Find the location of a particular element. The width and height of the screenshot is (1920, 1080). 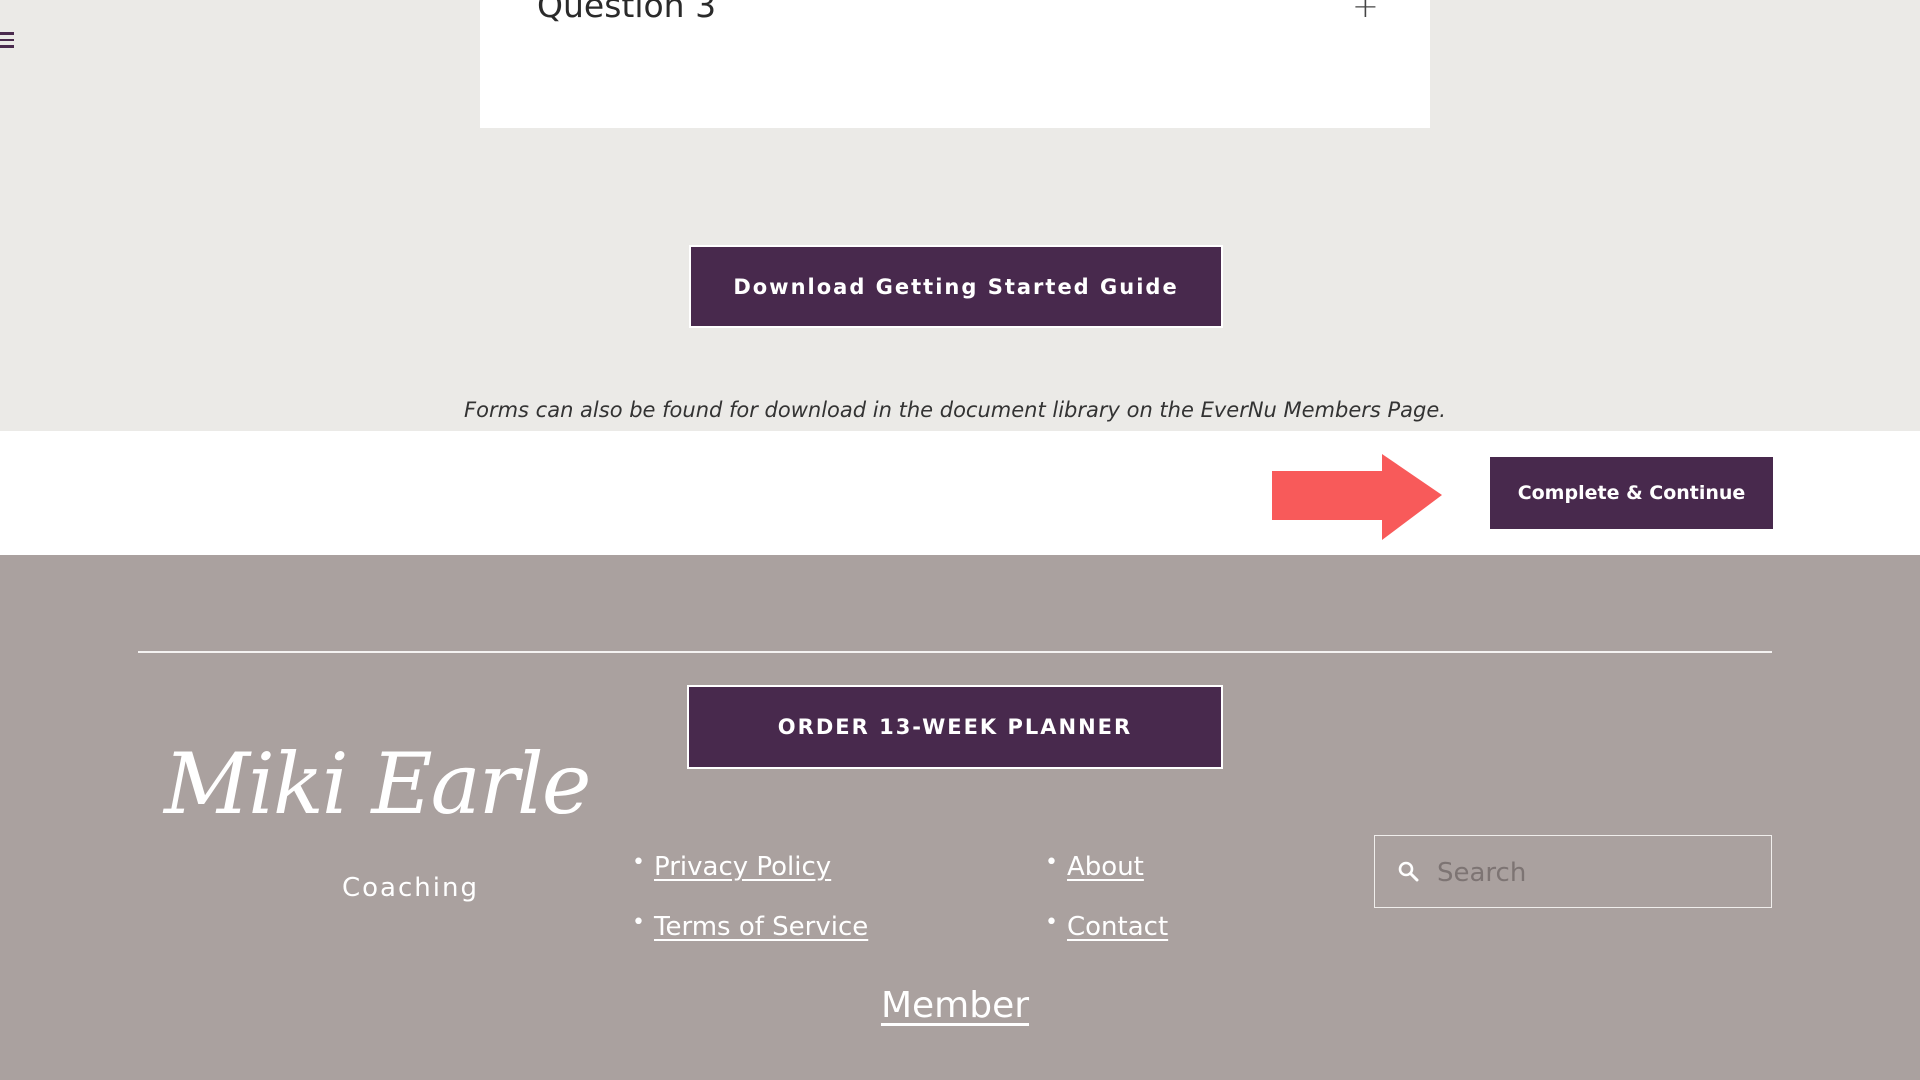

order-planner-button: ORDER 13-WEEK PLANNER is located at coordinates (955, 727).